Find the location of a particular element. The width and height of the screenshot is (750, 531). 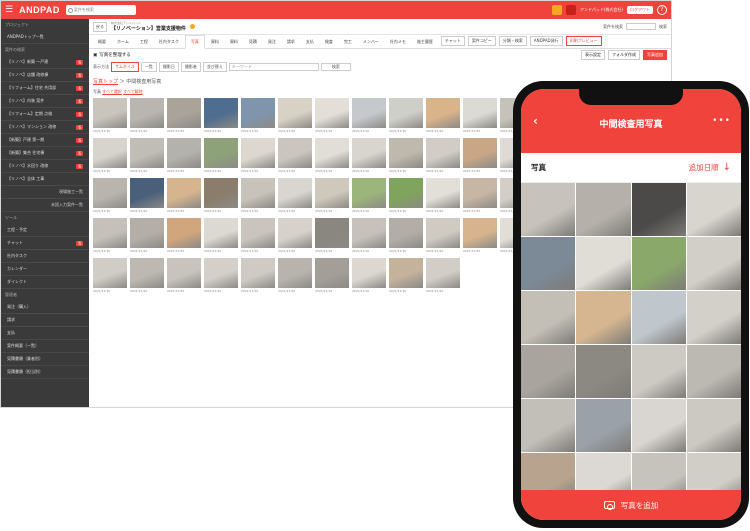

sidebar-item: 【リノベ】マンション 改修 6 is located at coordinates (45, 127).